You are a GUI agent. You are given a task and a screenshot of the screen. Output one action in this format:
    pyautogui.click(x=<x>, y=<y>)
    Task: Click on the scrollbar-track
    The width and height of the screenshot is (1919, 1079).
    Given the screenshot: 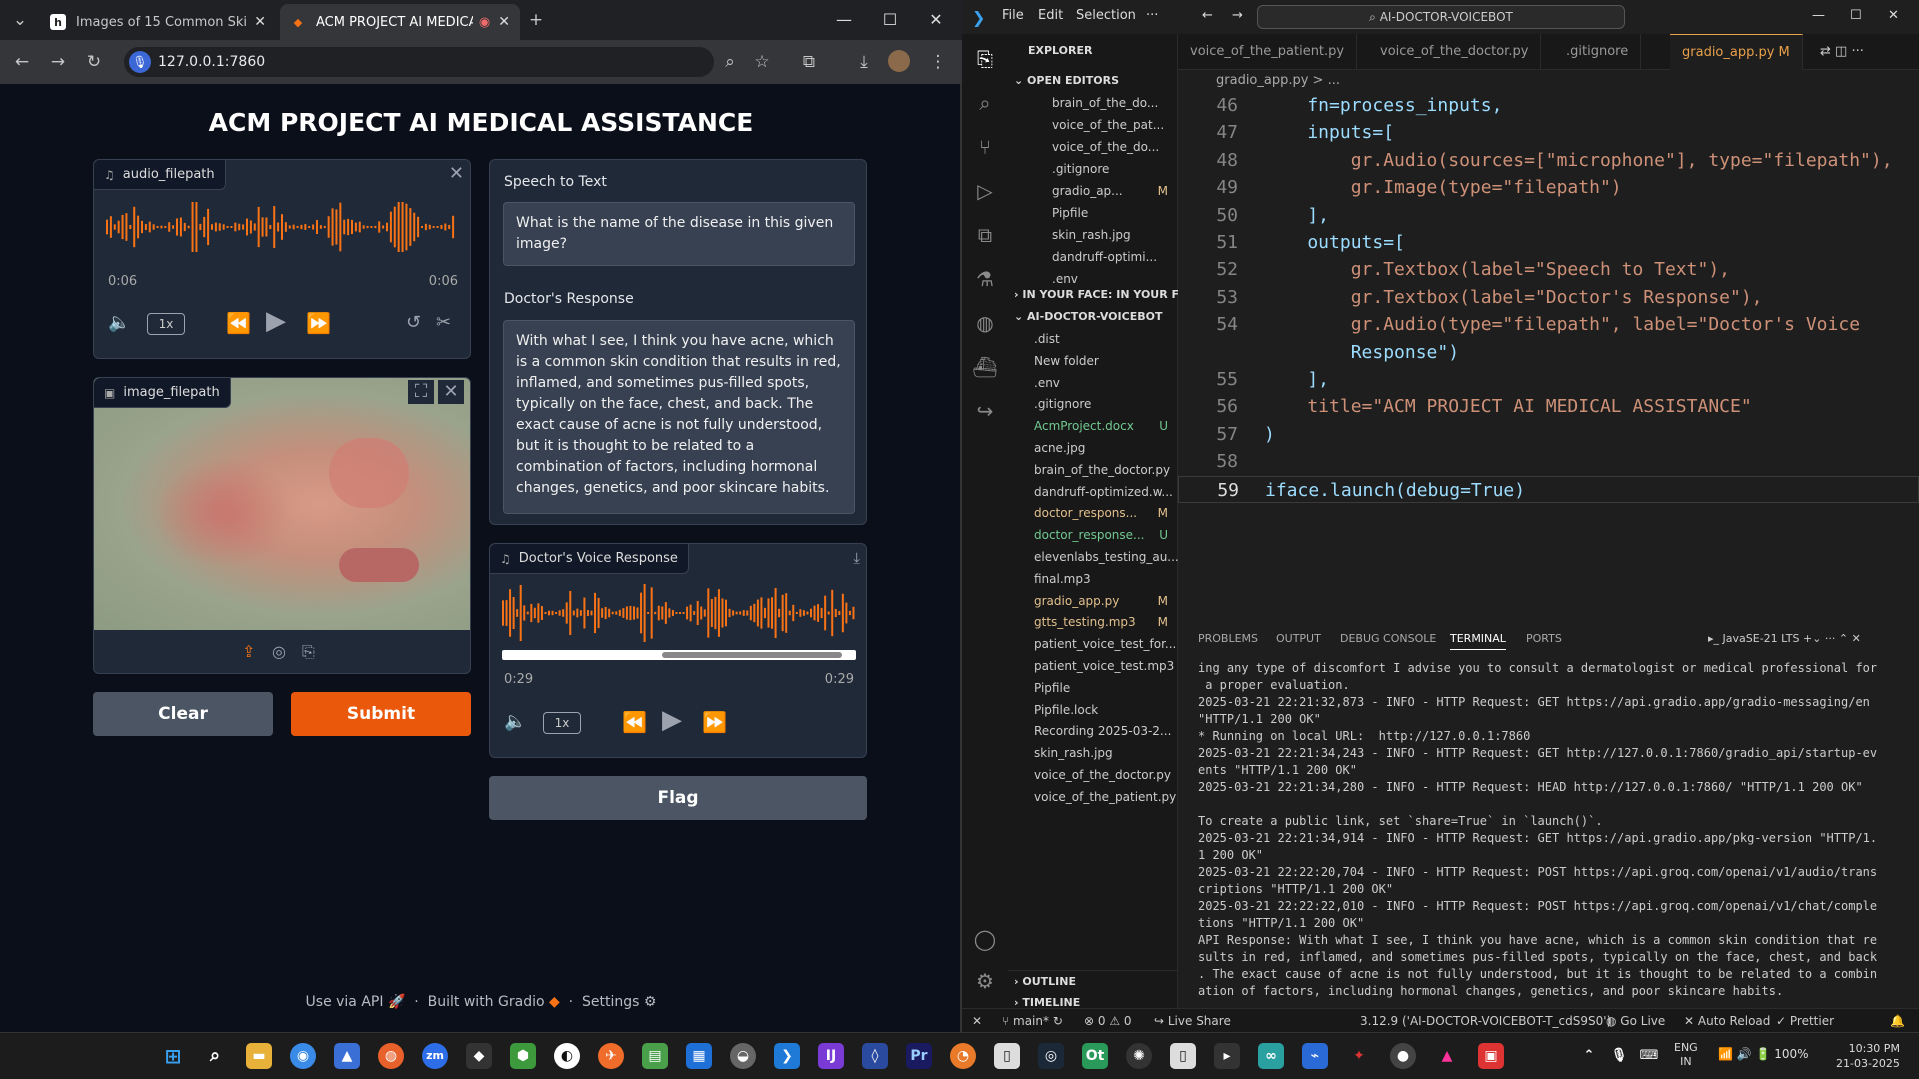 What is the action you would take?
    pyautogui.click(x=679, y=655)
    